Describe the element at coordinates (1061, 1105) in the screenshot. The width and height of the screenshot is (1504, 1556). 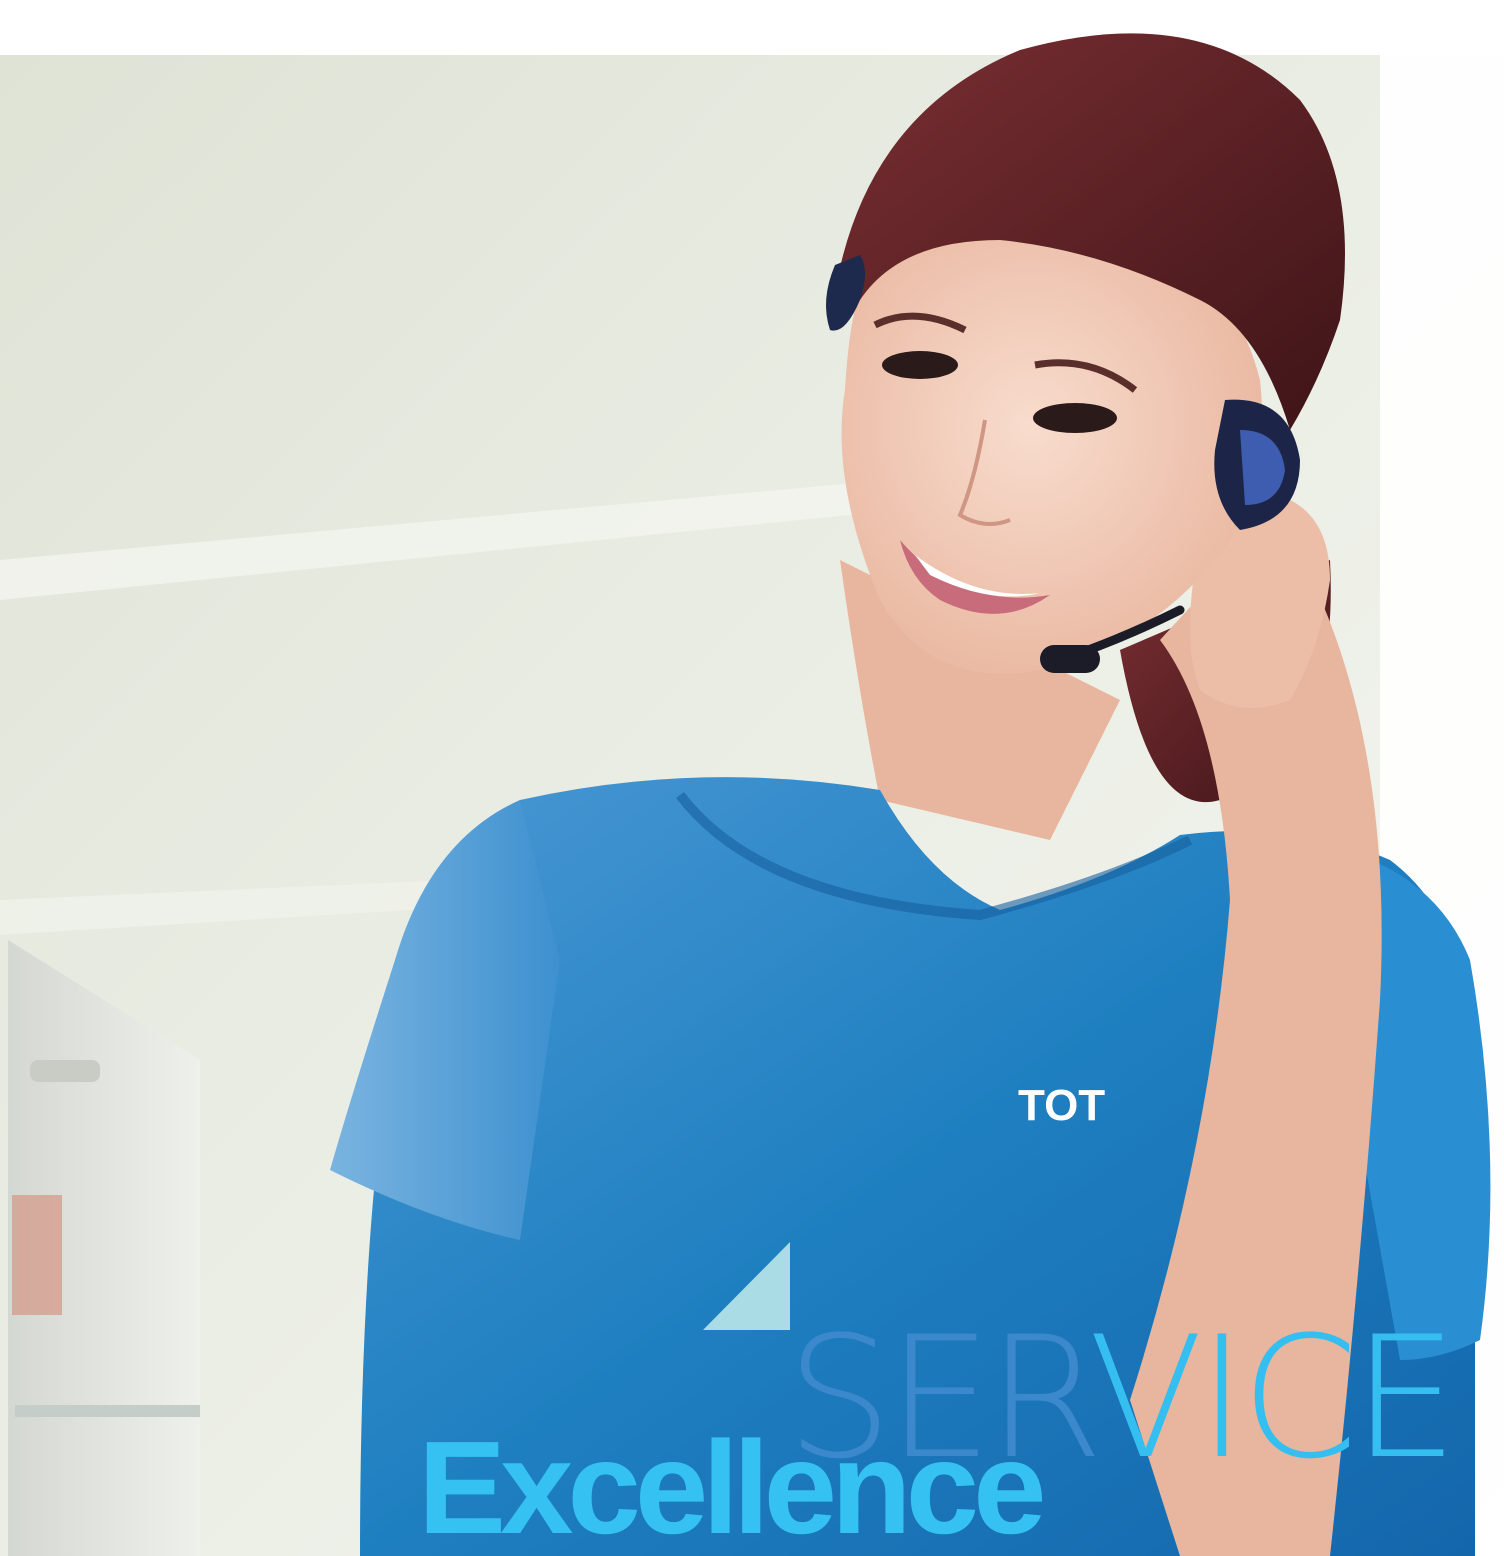
I see `shirt-logo: TOT` at that location.